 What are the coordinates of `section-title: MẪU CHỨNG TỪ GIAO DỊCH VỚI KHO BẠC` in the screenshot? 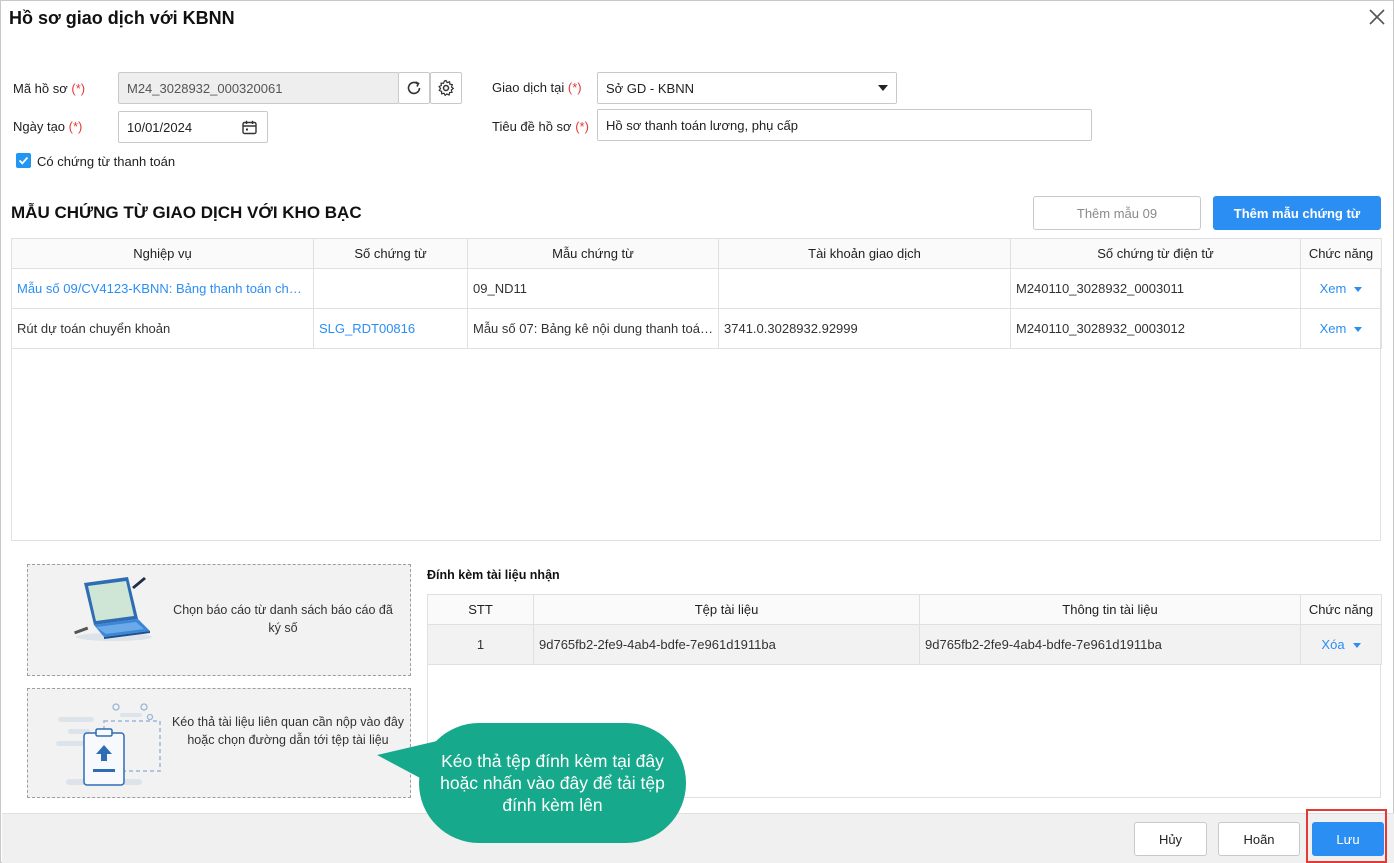 It's located at (186, 212).